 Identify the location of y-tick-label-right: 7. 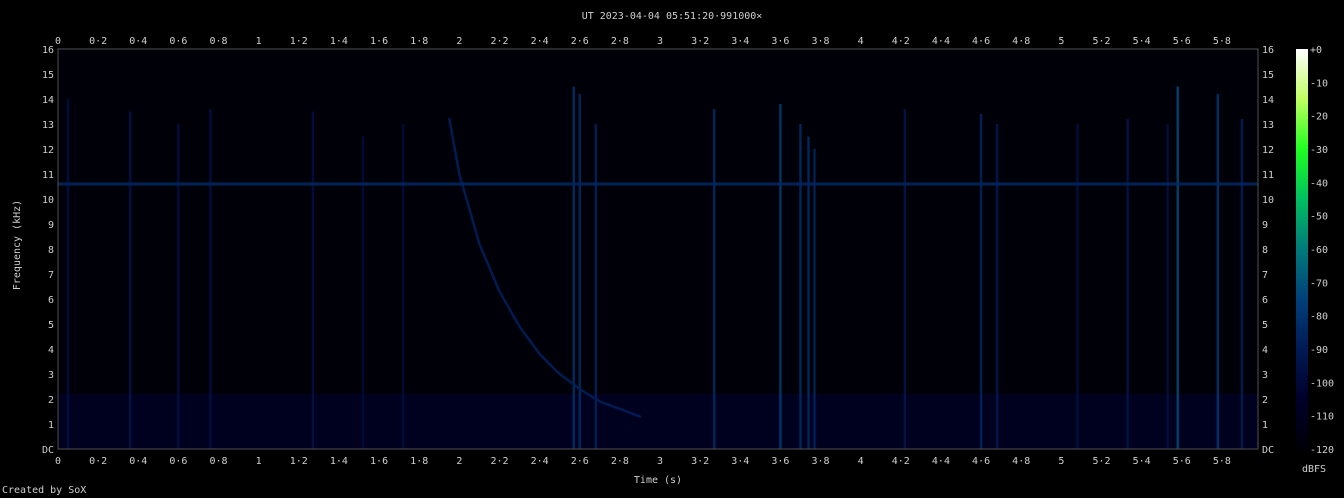
(1265, 275).